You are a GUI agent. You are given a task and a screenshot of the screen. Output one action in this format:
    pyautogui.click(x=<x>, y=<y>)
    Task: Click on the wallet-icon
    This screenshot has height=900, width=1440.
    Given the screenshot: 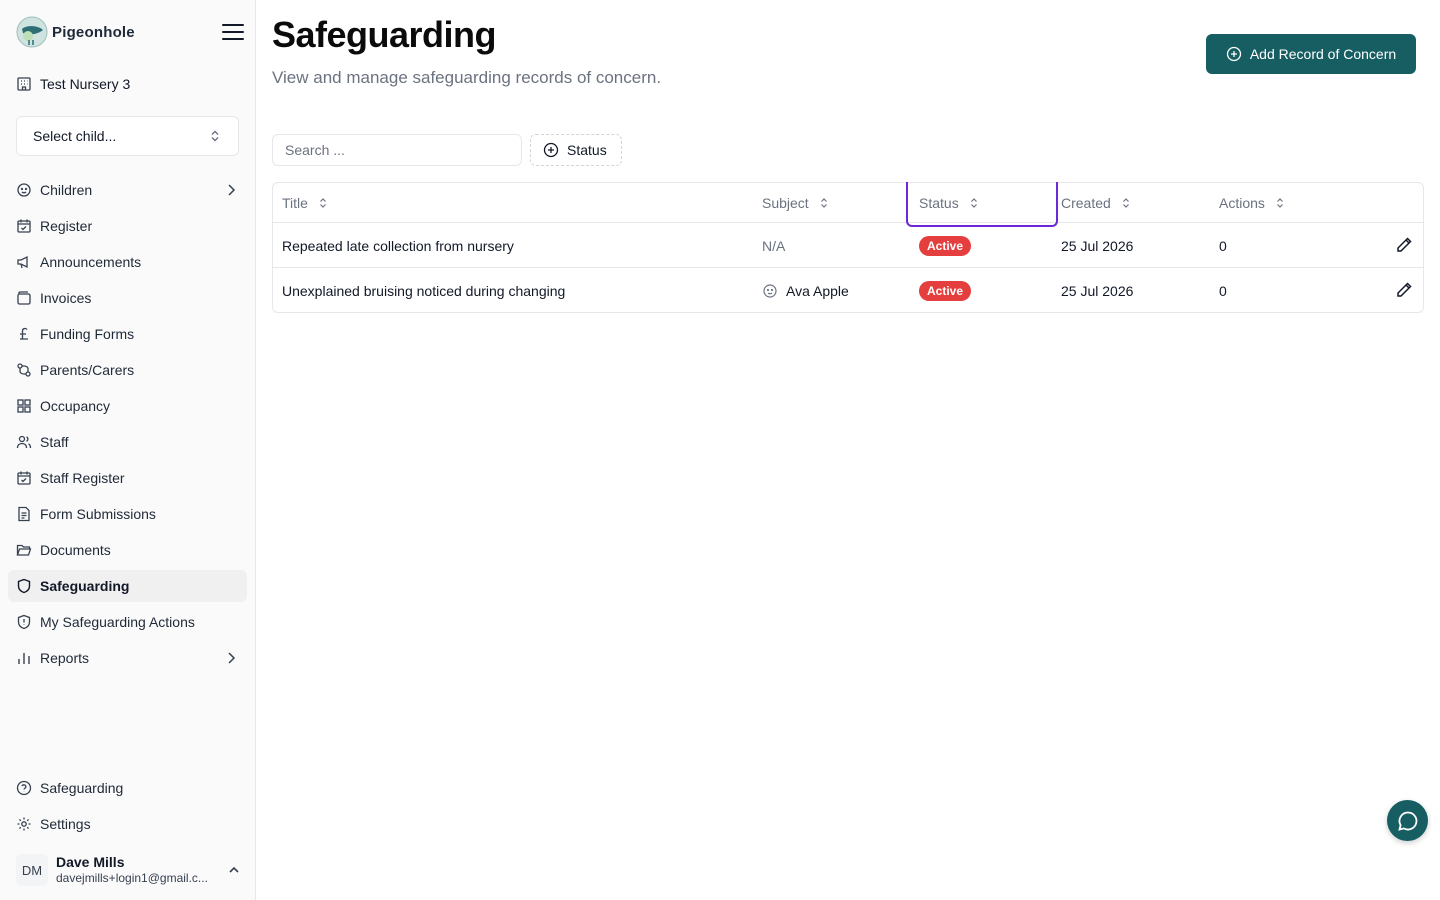 What is the action you would take?
    pyautogui.click(x=24, y=298)
    